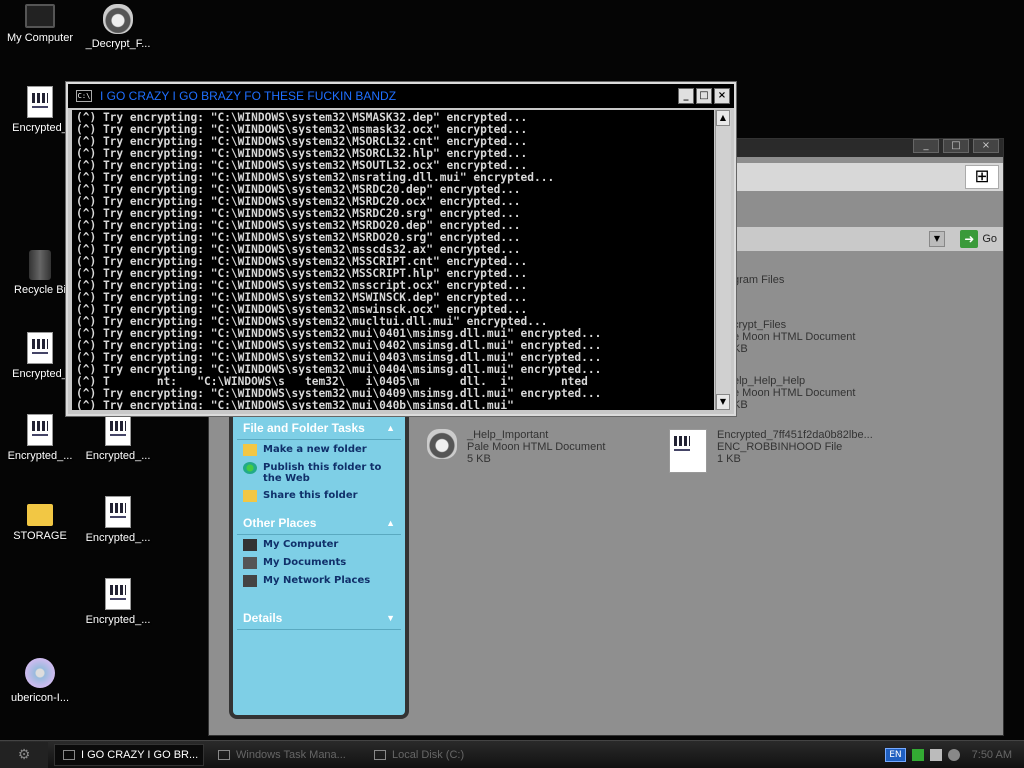  What do you see at coordinates (441, 755) in the screenshot?
I see `taskbar-item-local-disk: Local Disk (C:)` at bounding box center [441, 755].